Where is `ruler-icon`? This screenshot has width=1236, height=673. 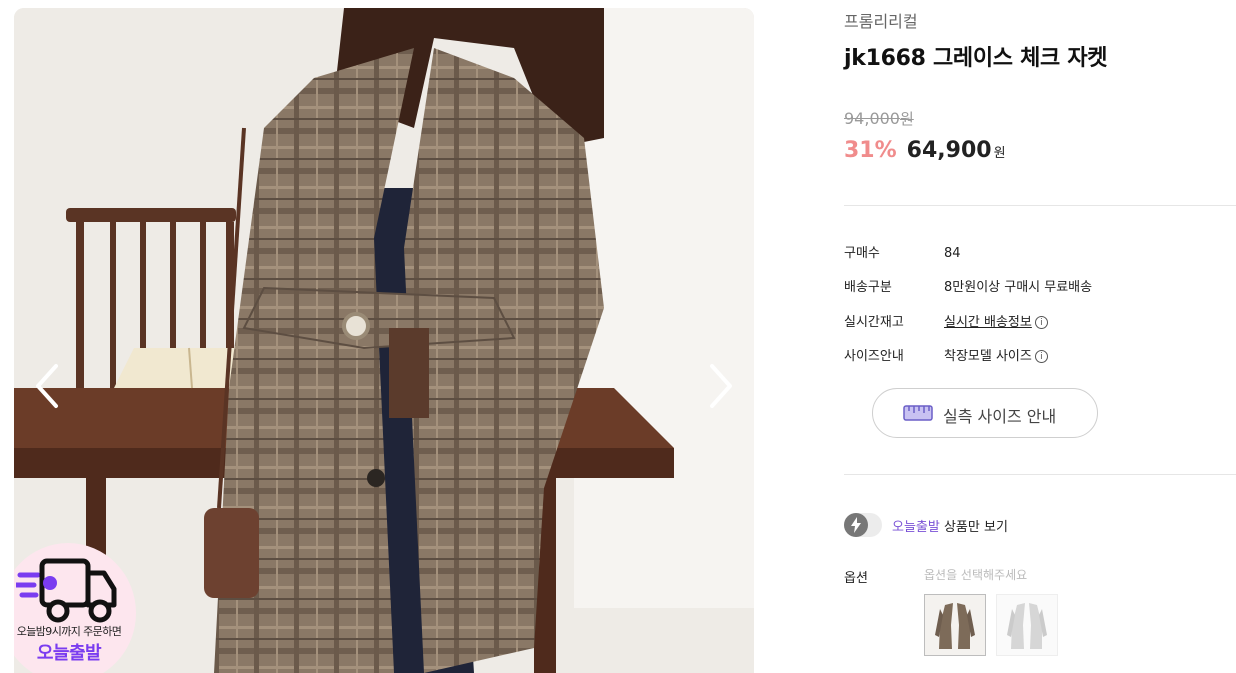
ruler-icon is located at coordinates (918, 413).